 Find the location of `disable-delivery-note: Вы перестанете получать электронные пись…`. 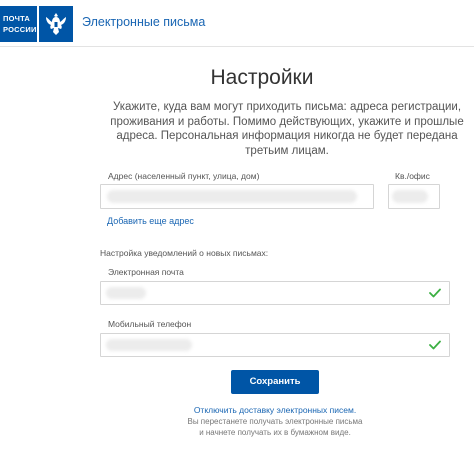

disable-delivery-note: Вы перестанете получать электронные пись… is located at coordinates (275, 427).